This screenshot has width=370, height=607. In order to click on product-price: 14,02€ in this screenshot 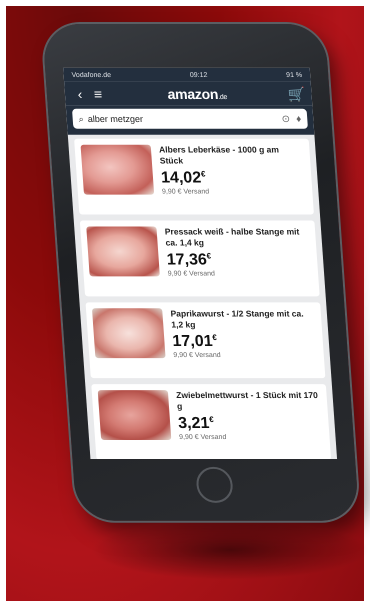, I will do `click(233, 179)`.